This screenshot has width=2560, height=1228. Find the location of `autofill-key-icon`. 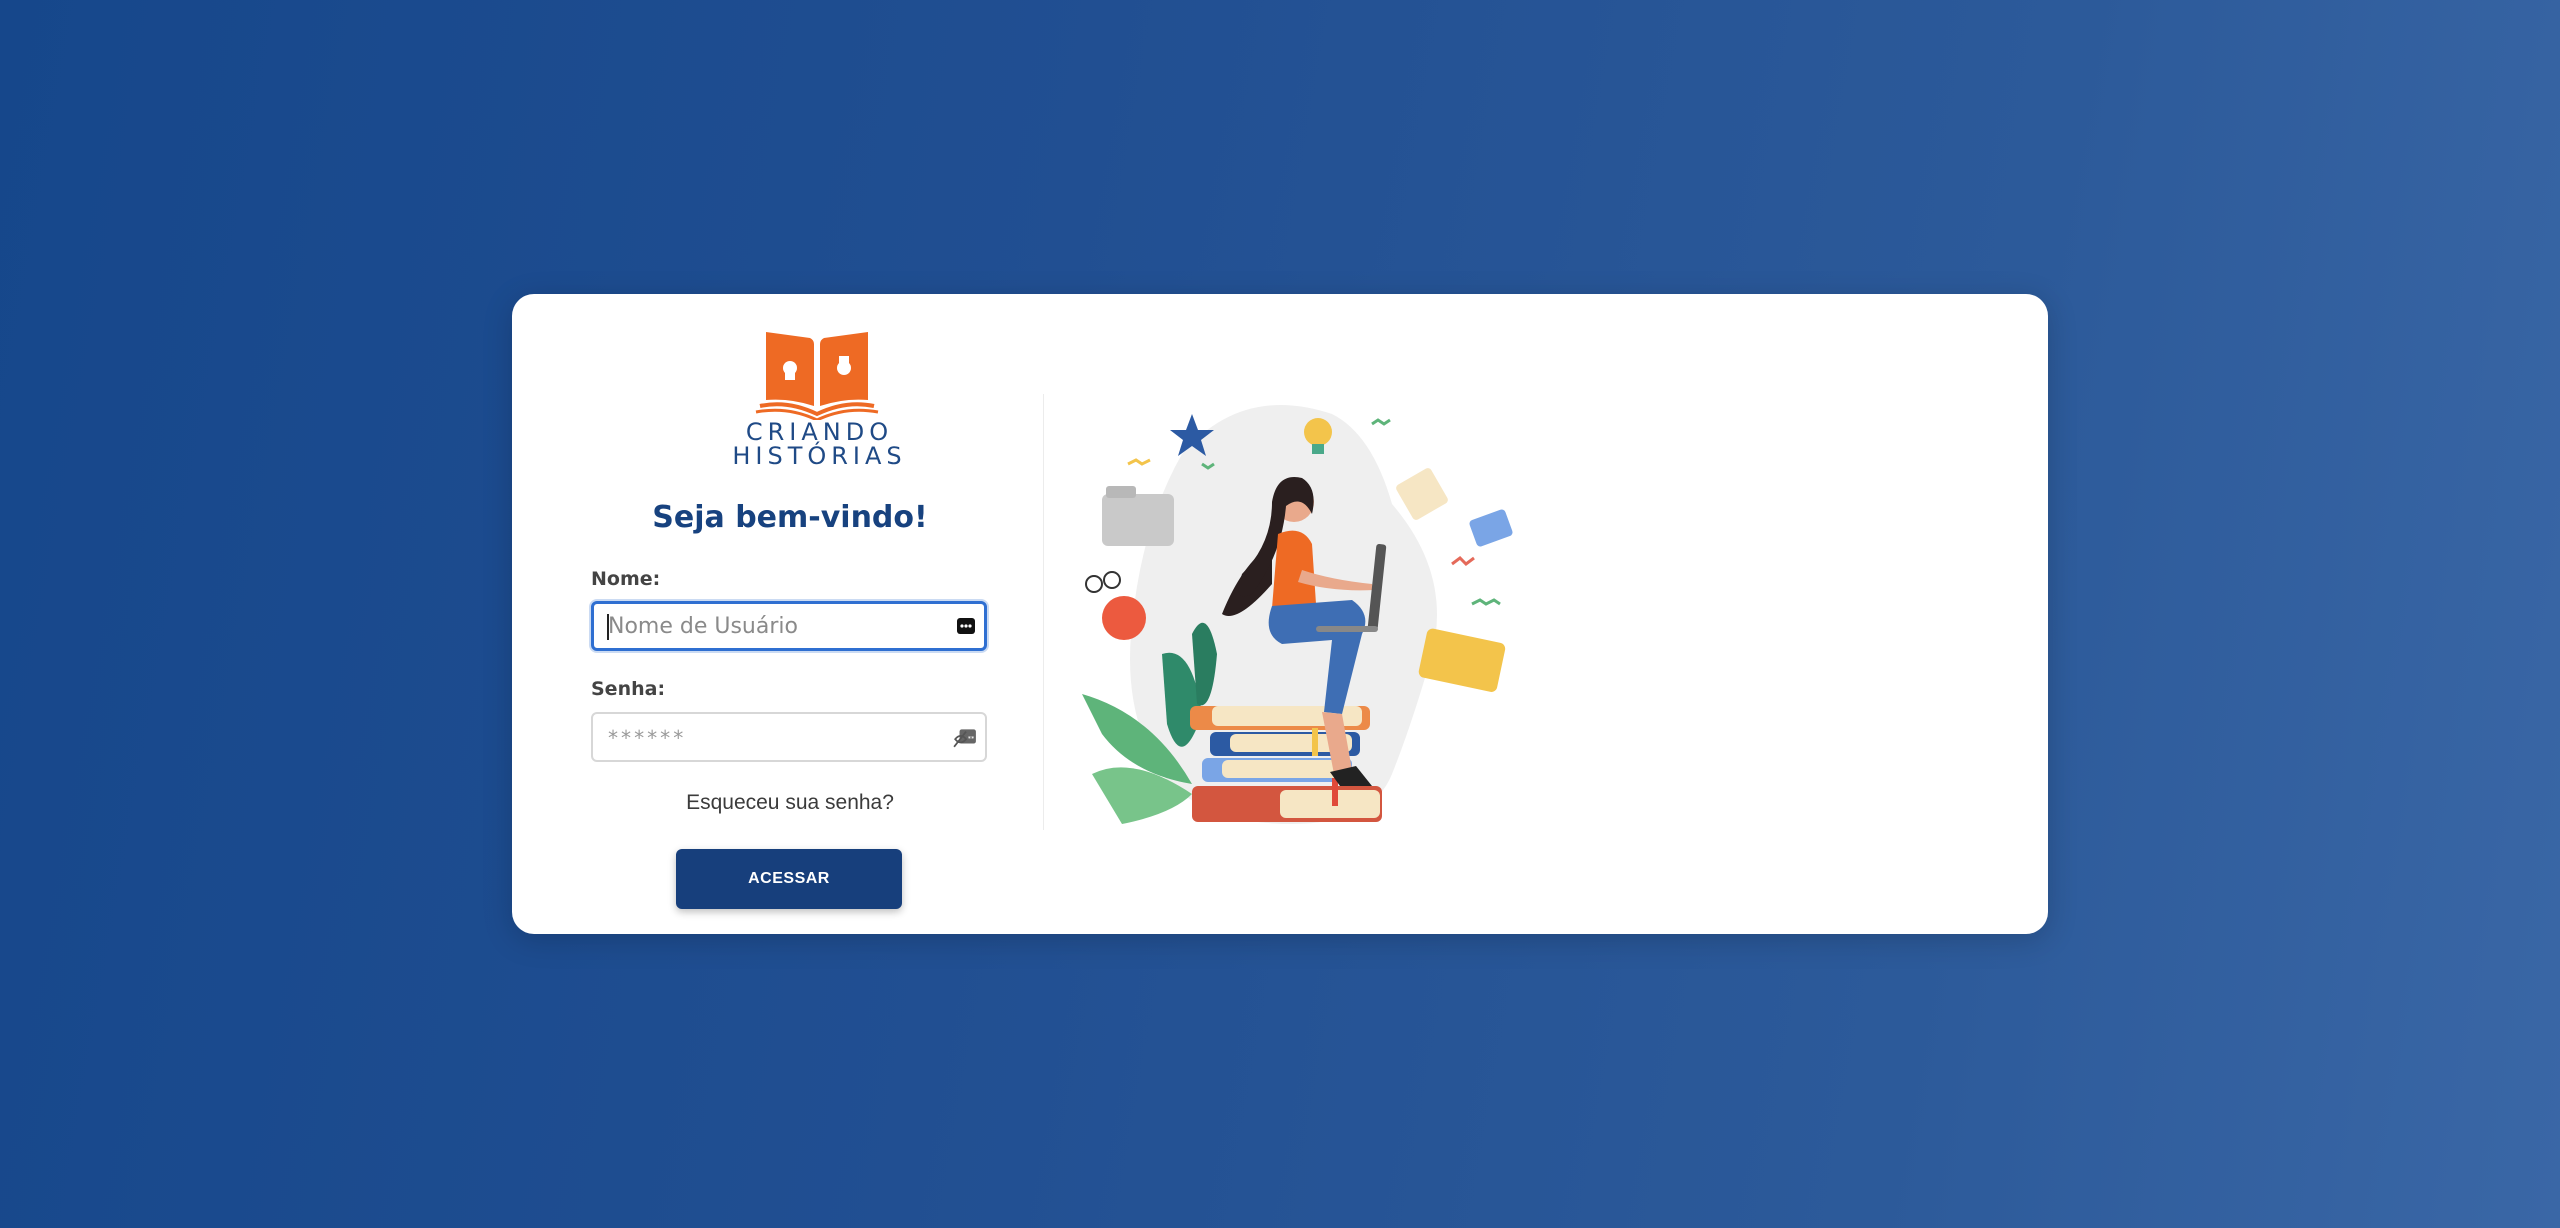

autofill-key-icon is located at coordinates (966, 626).